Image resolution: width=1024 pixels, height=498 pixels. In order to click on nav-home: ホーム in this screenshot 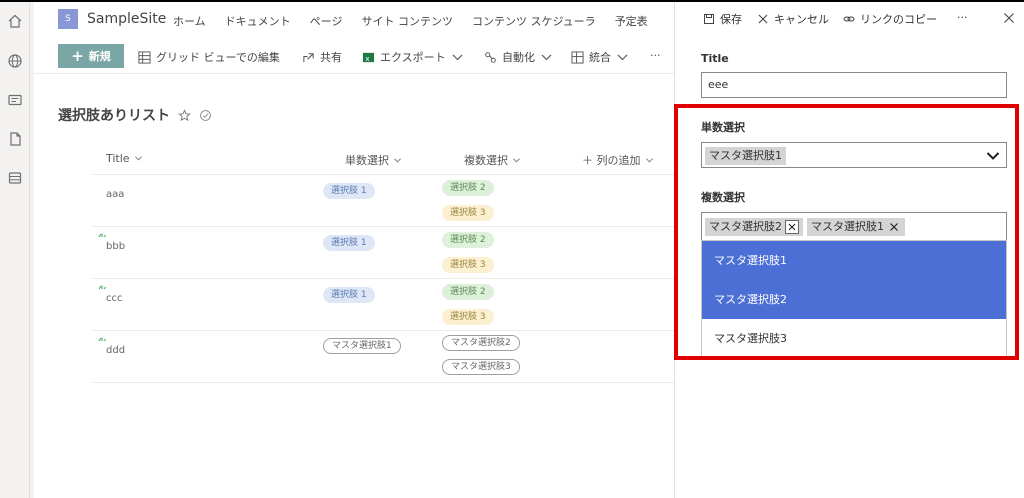, I will do `click(189, 21)`.